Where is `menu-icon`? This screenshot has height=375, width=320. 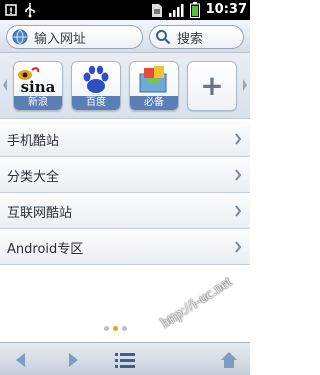 menu-icon is located at coordinates (125, 360).